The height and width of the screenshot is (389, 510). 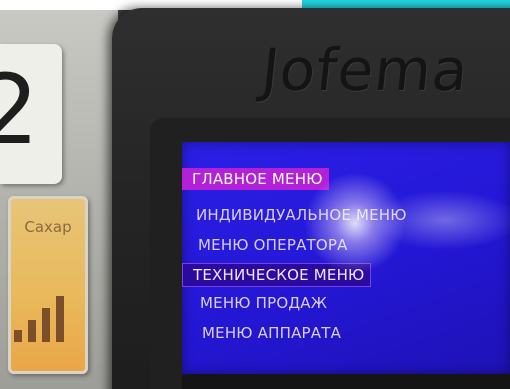 I want to click on menu-item-machine: МЕНЮ АППАРАТА, so click(x=271, y=333).